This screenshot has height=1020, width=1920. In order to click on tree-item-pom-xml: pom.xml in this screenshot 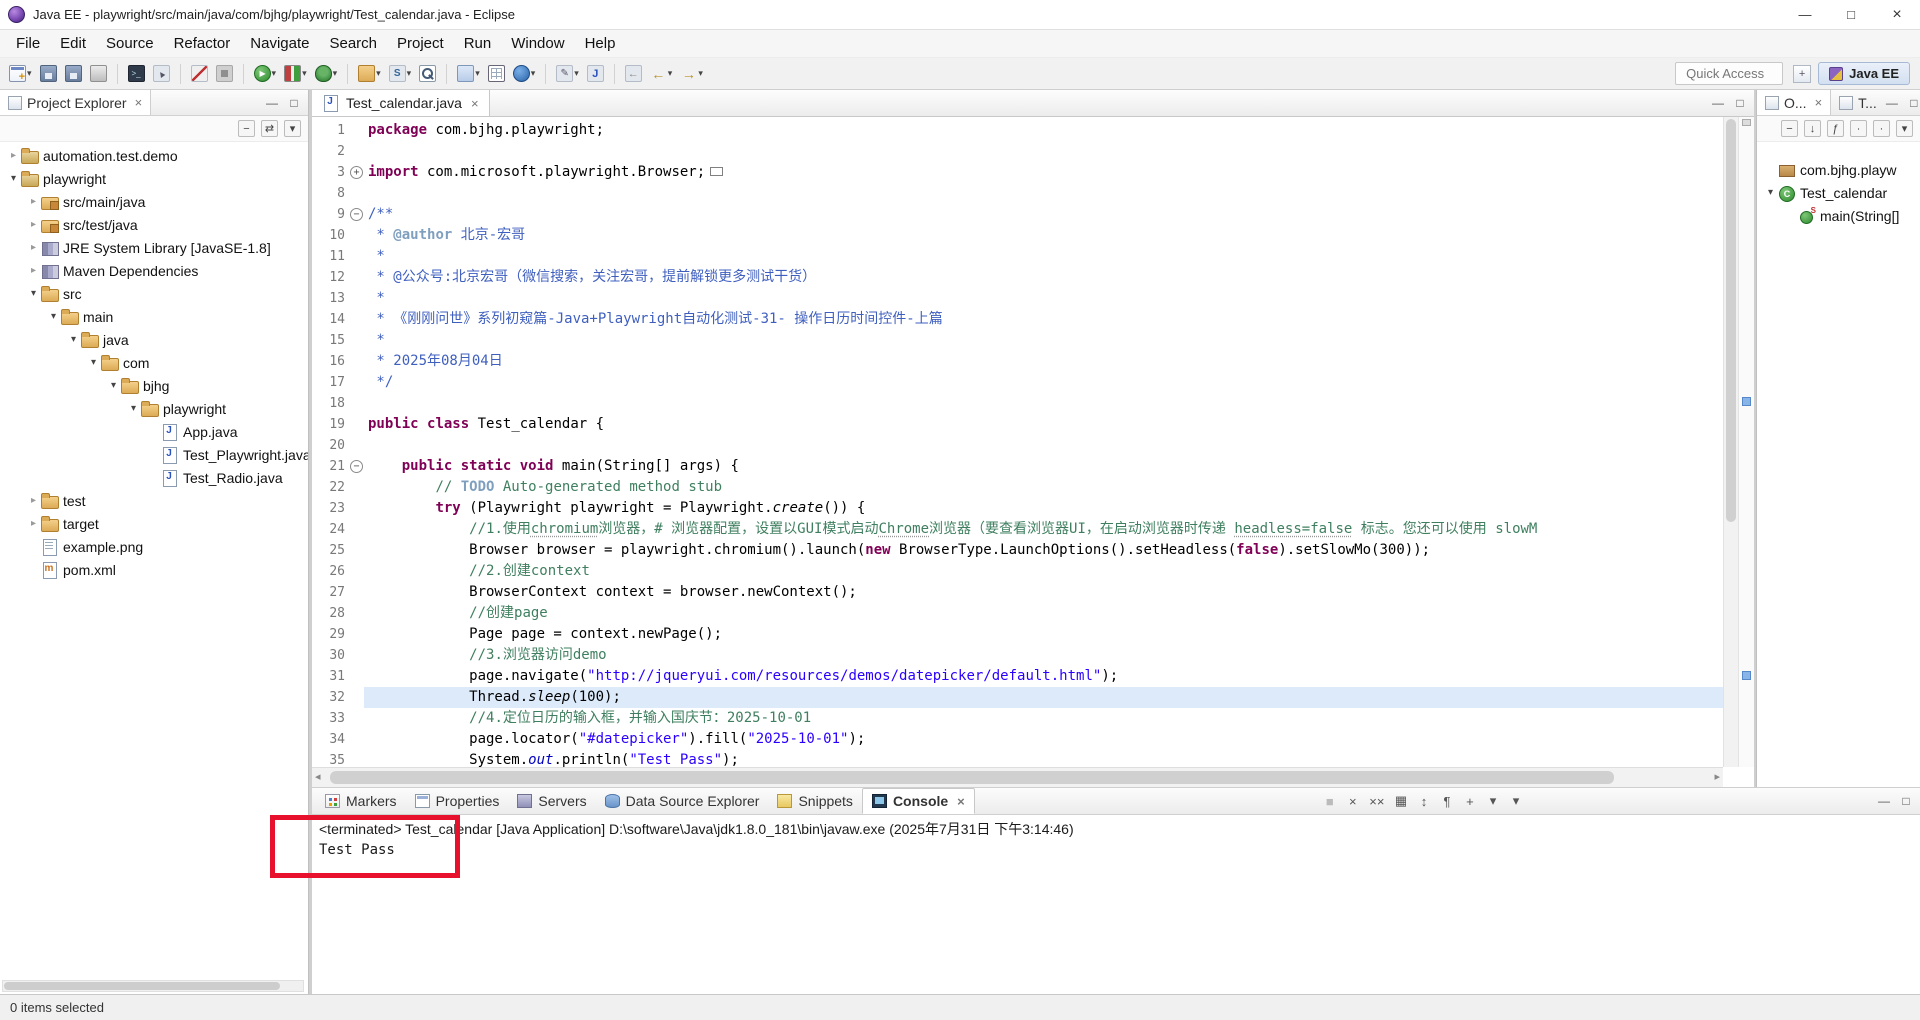, I will do `click(154, 569)`.